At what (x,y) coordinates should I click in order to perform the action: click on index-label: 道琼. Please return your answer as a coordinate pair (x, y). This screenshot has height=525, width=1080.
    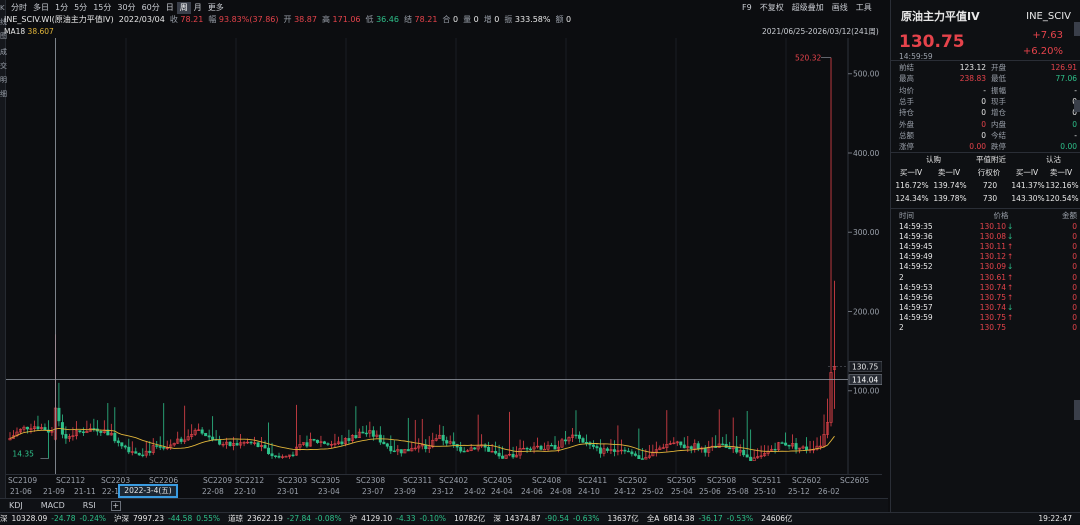
    Looking at the image, I should click on (236, 518).